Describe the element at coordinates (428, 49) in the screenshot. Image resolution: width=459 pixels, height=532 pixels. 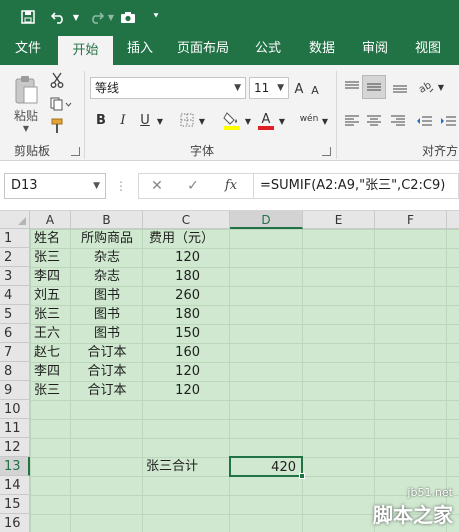
I see `tab-view: 视图` at that location.